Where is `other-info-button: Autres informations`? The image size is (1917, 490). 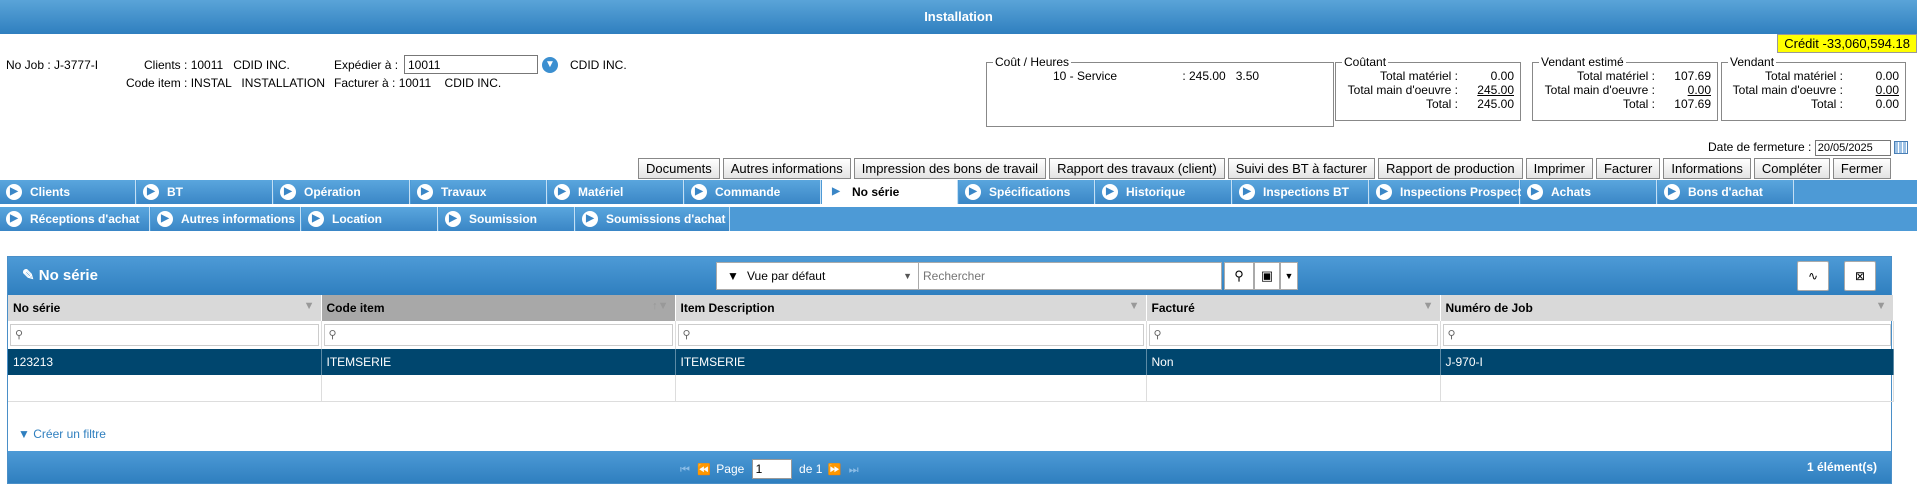
other-info-button: Autres informations is located at coordinates (786, 168).